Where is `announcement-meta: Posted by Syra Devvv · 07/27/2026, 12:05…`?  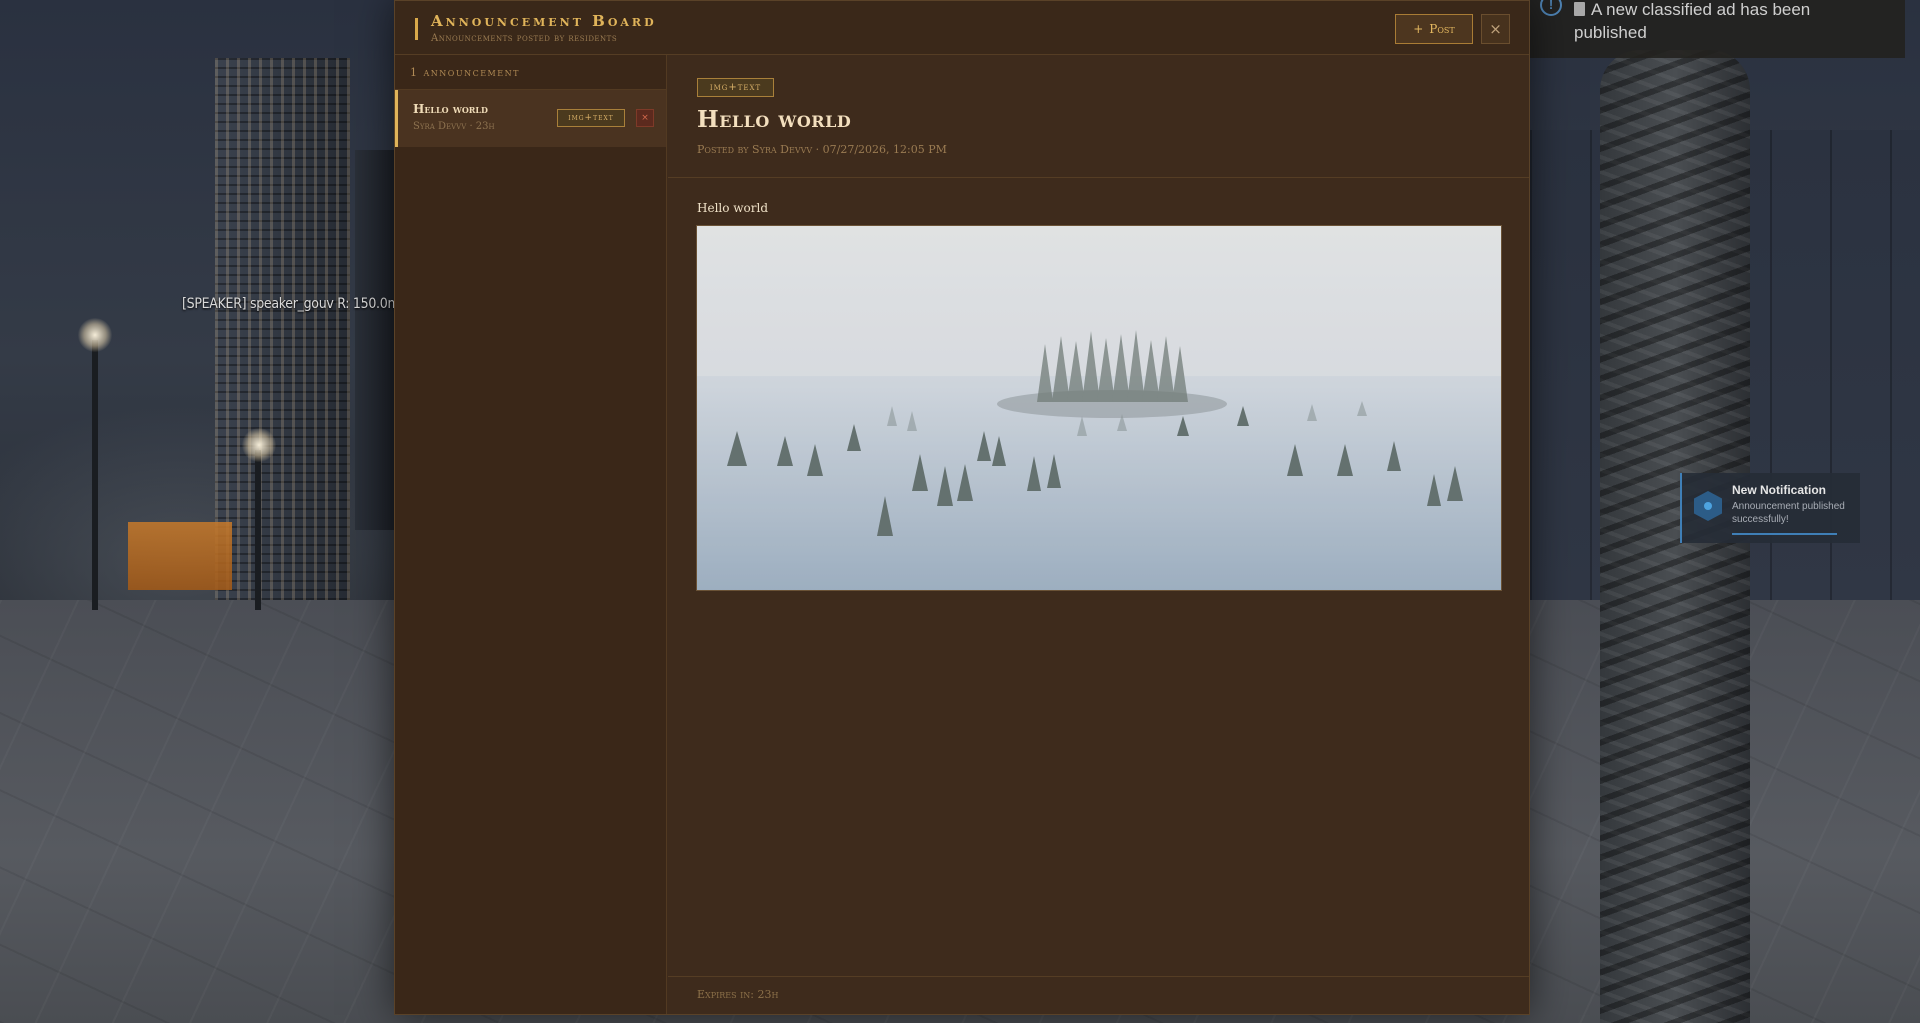 announcement-meta: Posted by Syra Devvv · 07/27/2026, 12:05… is located at coordinates (822, 149).